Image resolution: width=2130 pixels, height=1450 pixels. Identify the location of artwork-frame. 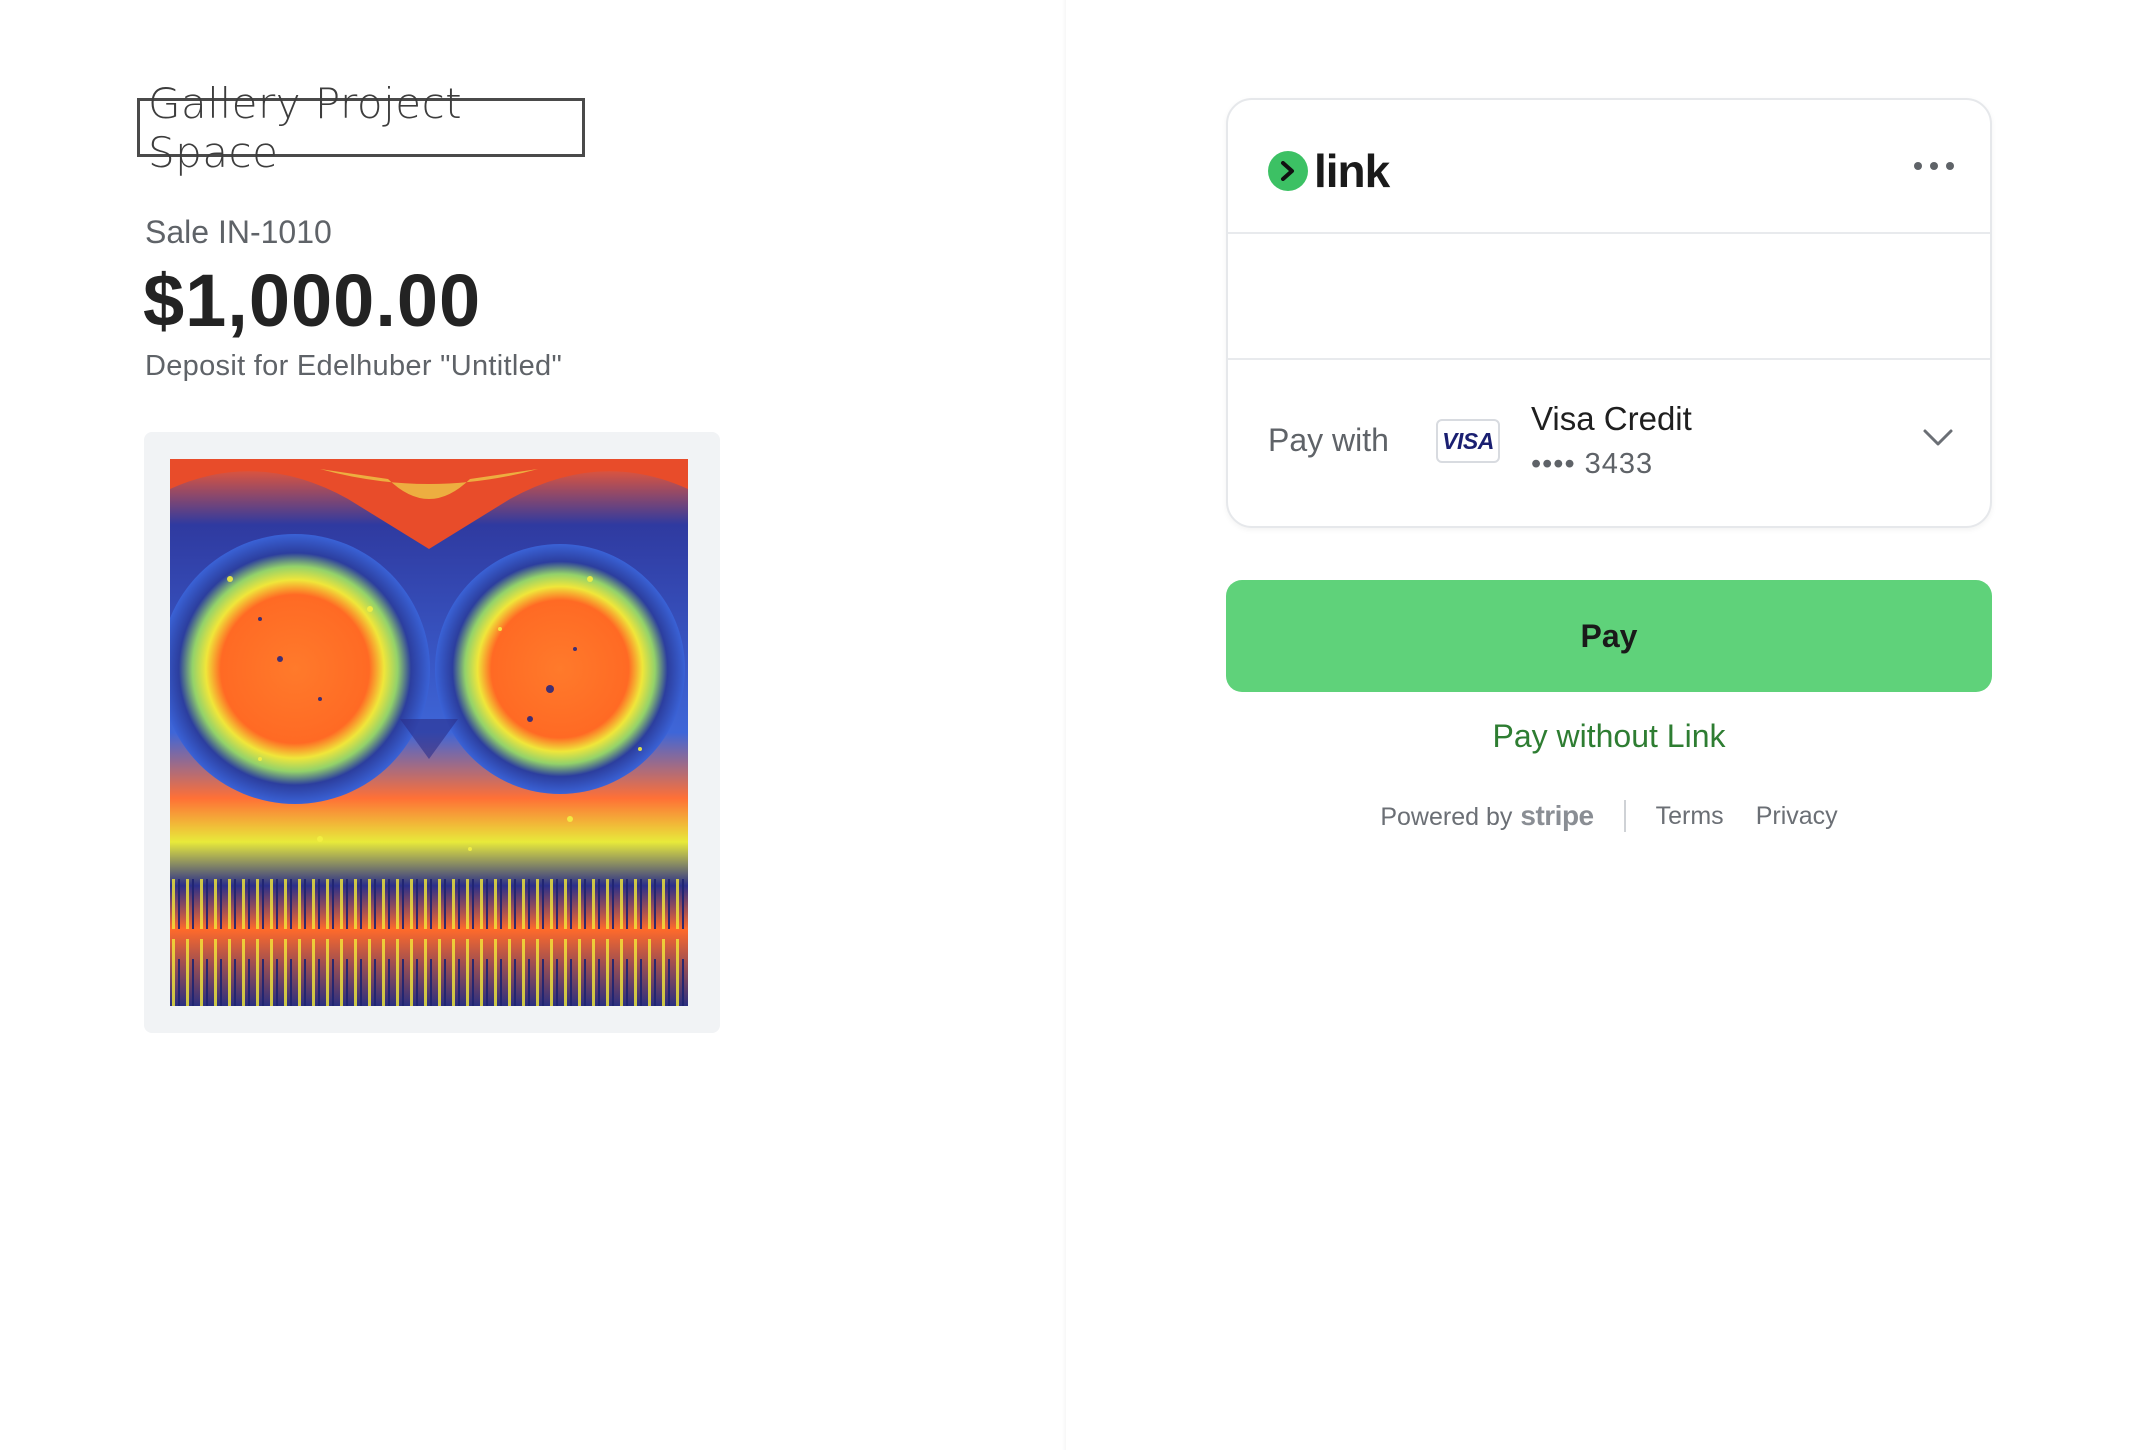
(432, 732).